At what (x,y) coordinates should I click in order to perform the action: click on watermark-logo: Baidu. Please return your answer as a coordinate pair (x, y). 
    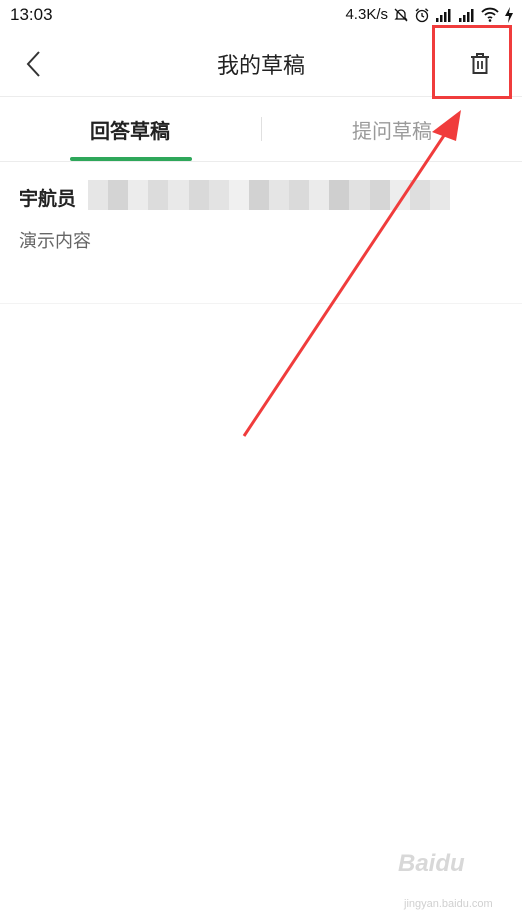
    Looking at the image, I should click on (431, 863).